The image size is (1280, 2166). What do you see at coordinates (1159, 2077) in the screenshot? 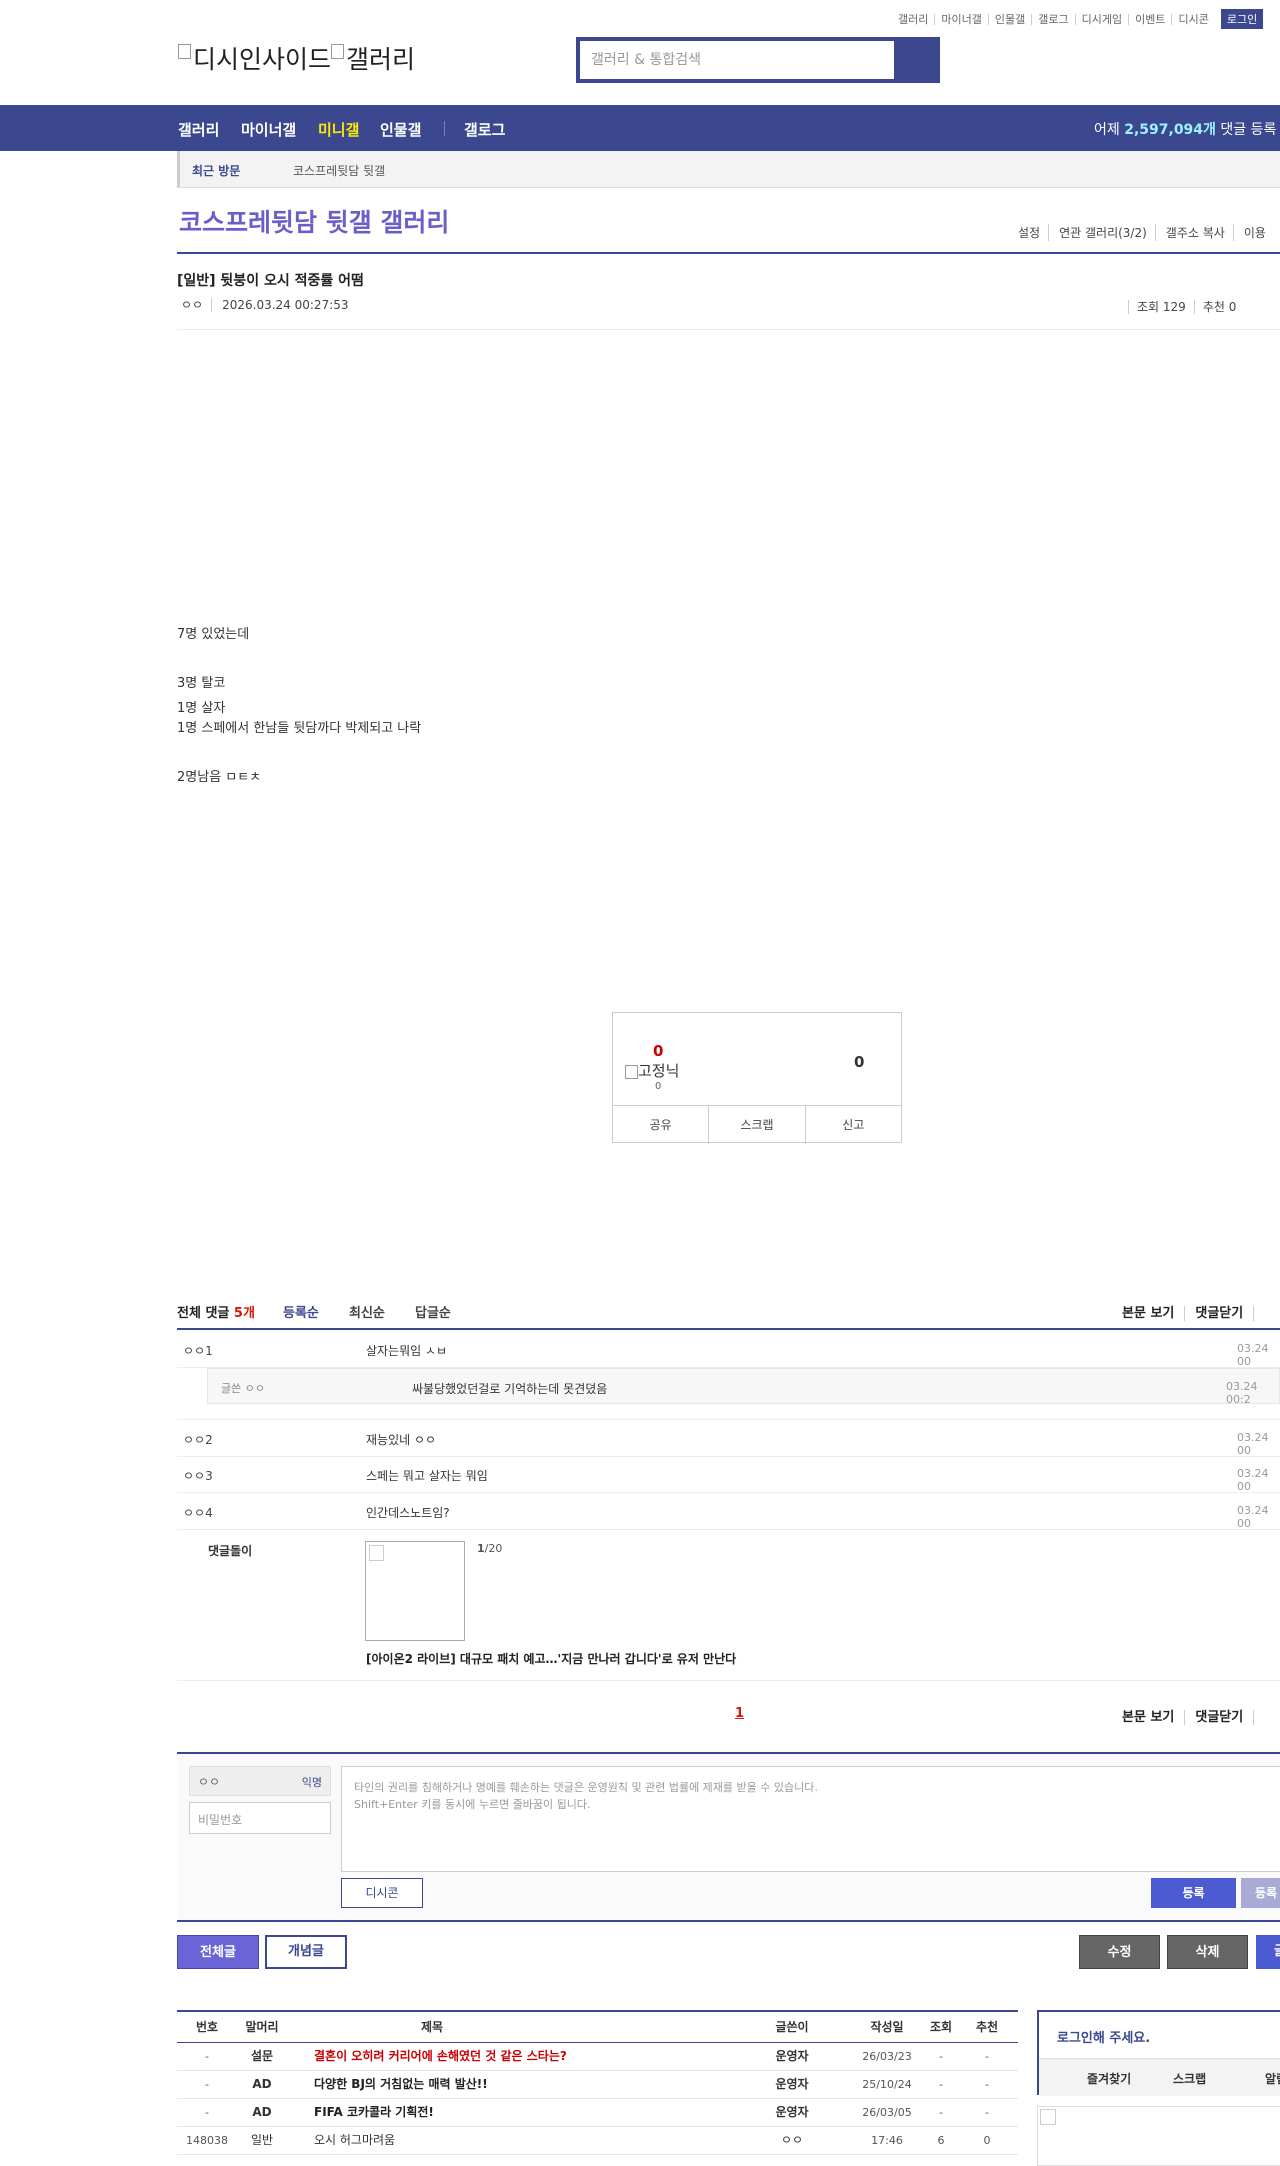
I see `login-box-links: 즐겨찾기 스크랩 알림` at bounding box center [1159, 2077].